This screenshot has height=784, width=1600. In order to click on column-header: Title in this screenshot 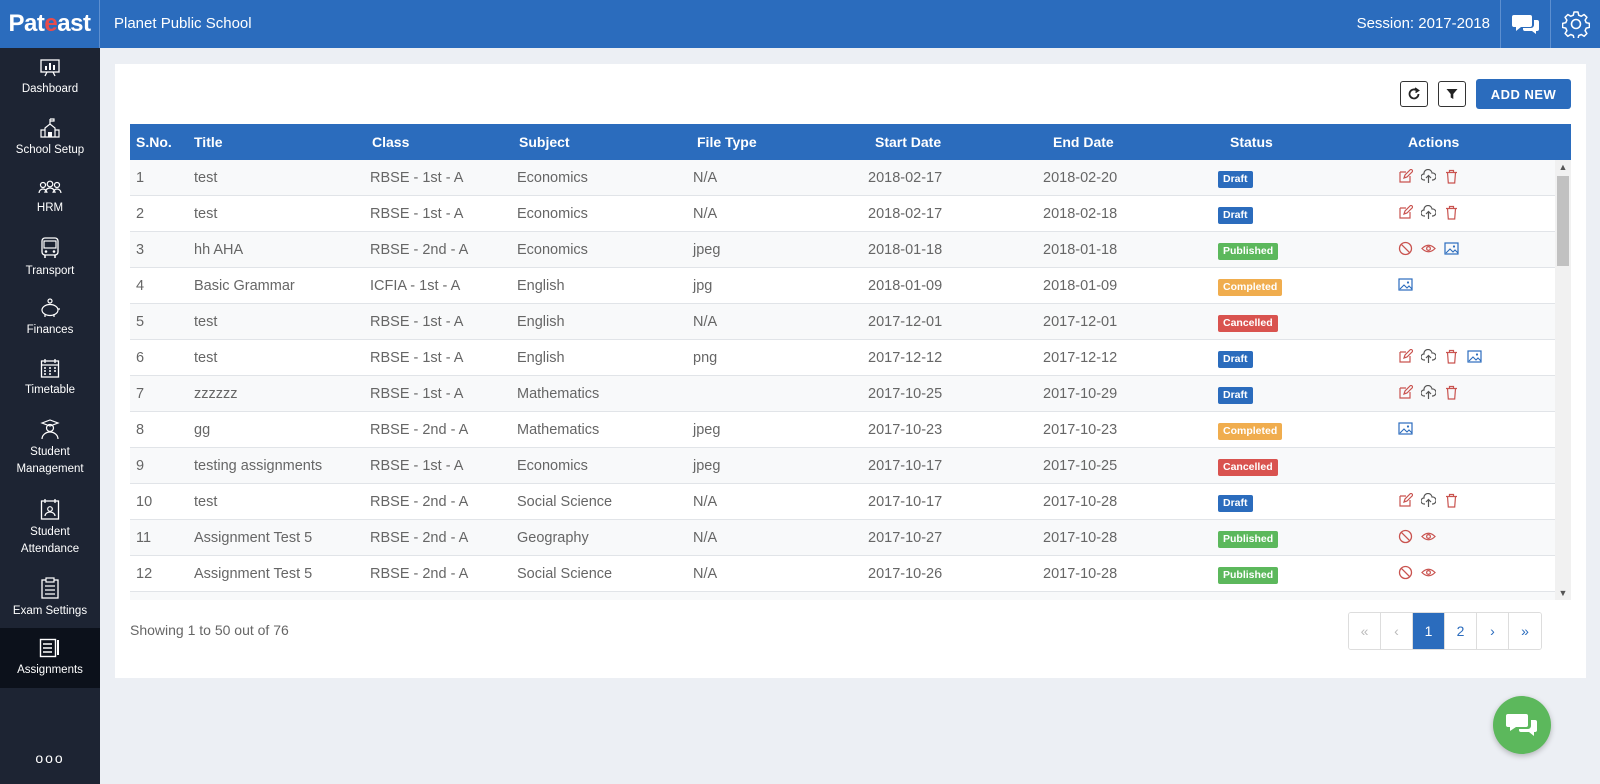, I will do `click(208, 142)`.